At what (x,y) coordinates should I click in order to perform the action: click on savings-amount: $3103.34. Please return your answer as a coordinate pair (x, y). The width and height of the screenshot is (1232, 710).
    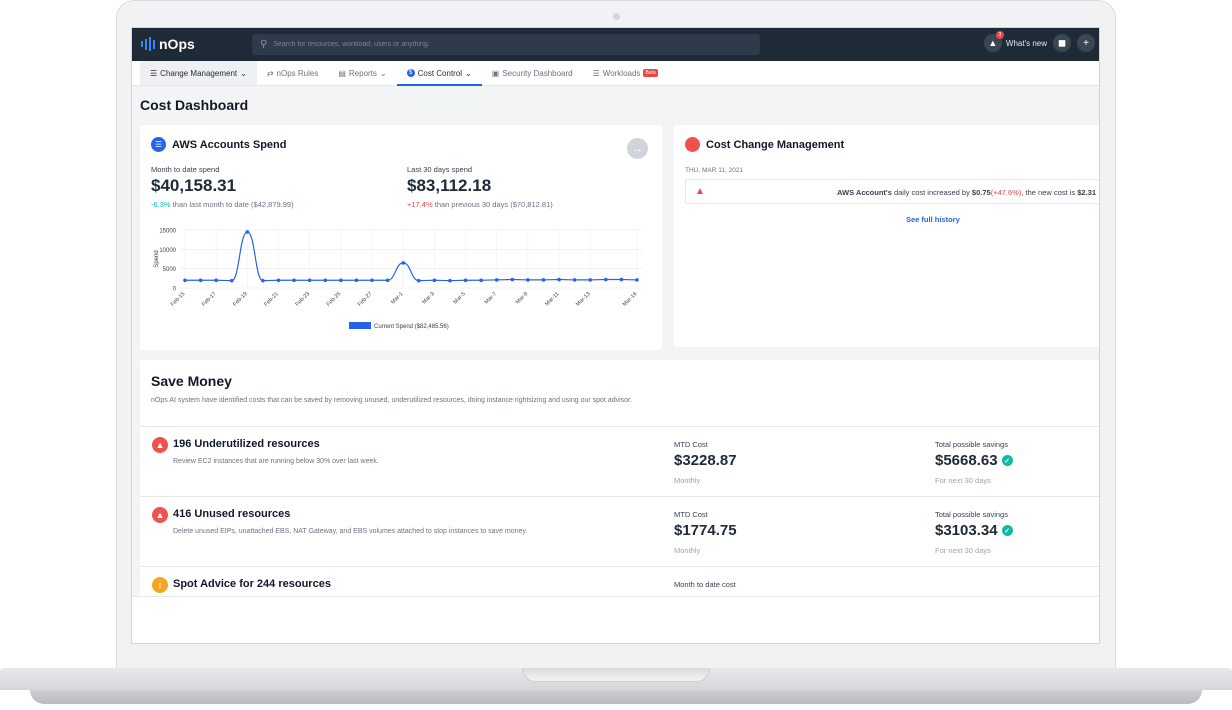
    Looking at the image, I should click on (966, 530).